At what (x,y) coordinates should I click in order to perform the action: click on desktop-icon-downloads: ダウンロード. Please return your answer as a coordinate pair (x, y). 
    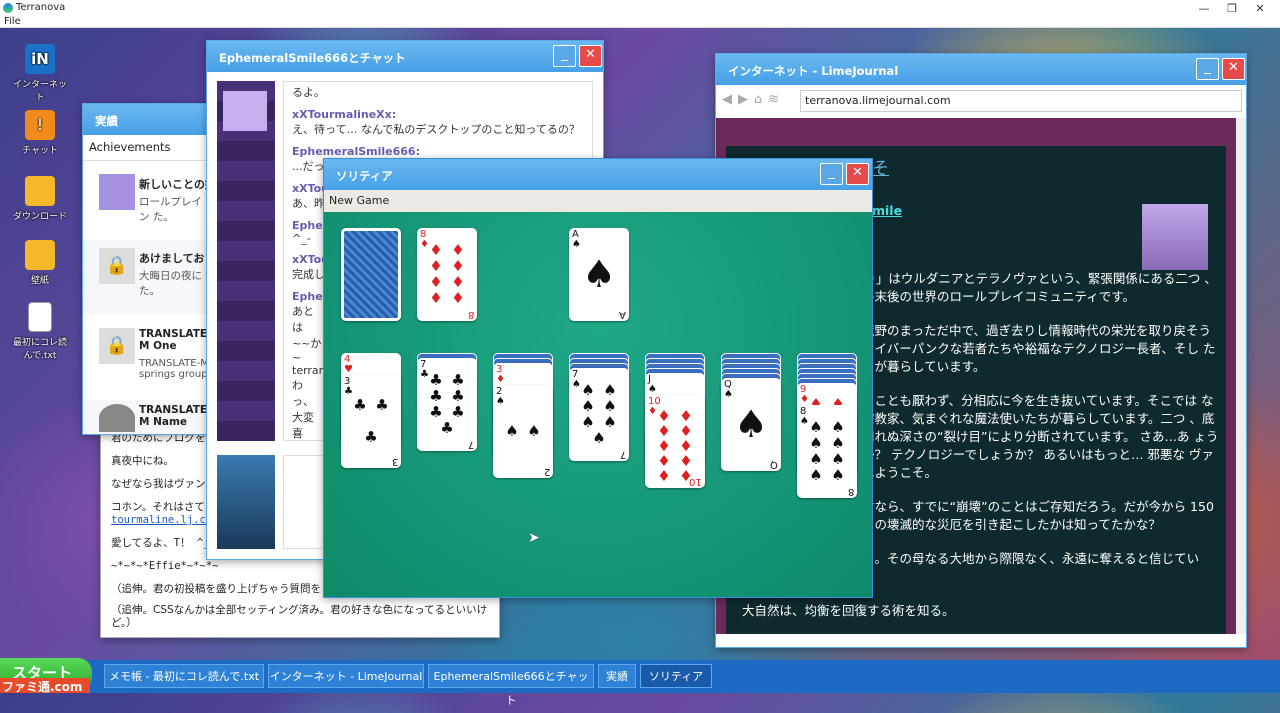
    Looking at the image, I should click on (40, 199).